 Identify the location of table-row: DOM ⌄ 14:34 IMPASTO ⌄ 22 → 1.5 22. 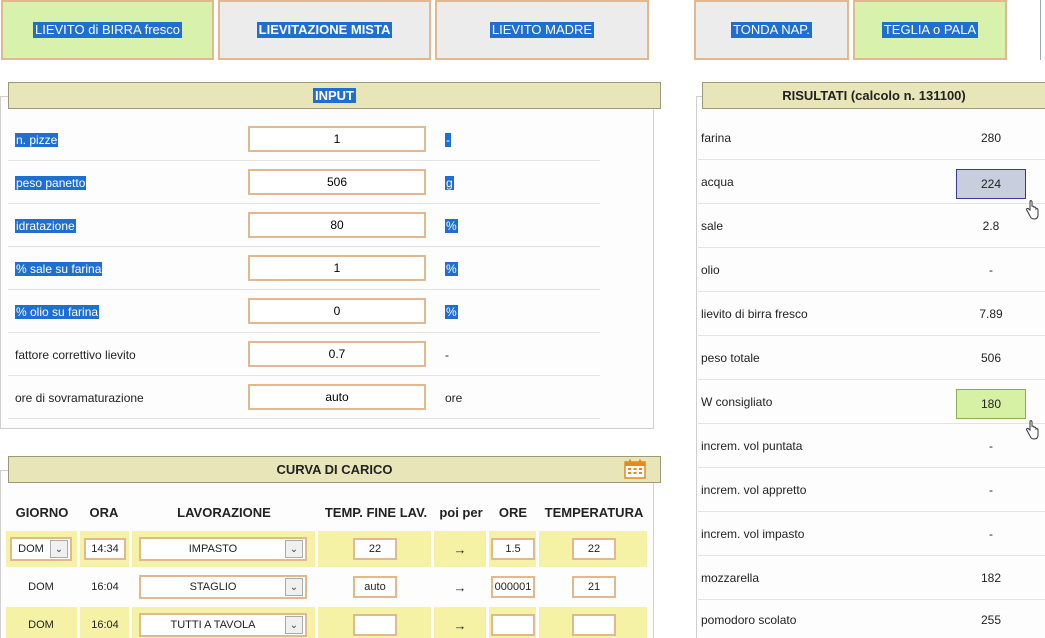
(326, 549).